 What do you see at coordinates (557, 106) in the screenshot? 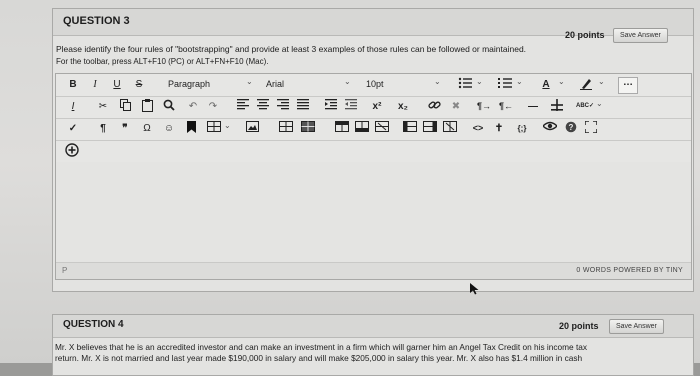
I see `insert-plus-icon` at bounding box center [557, 106].